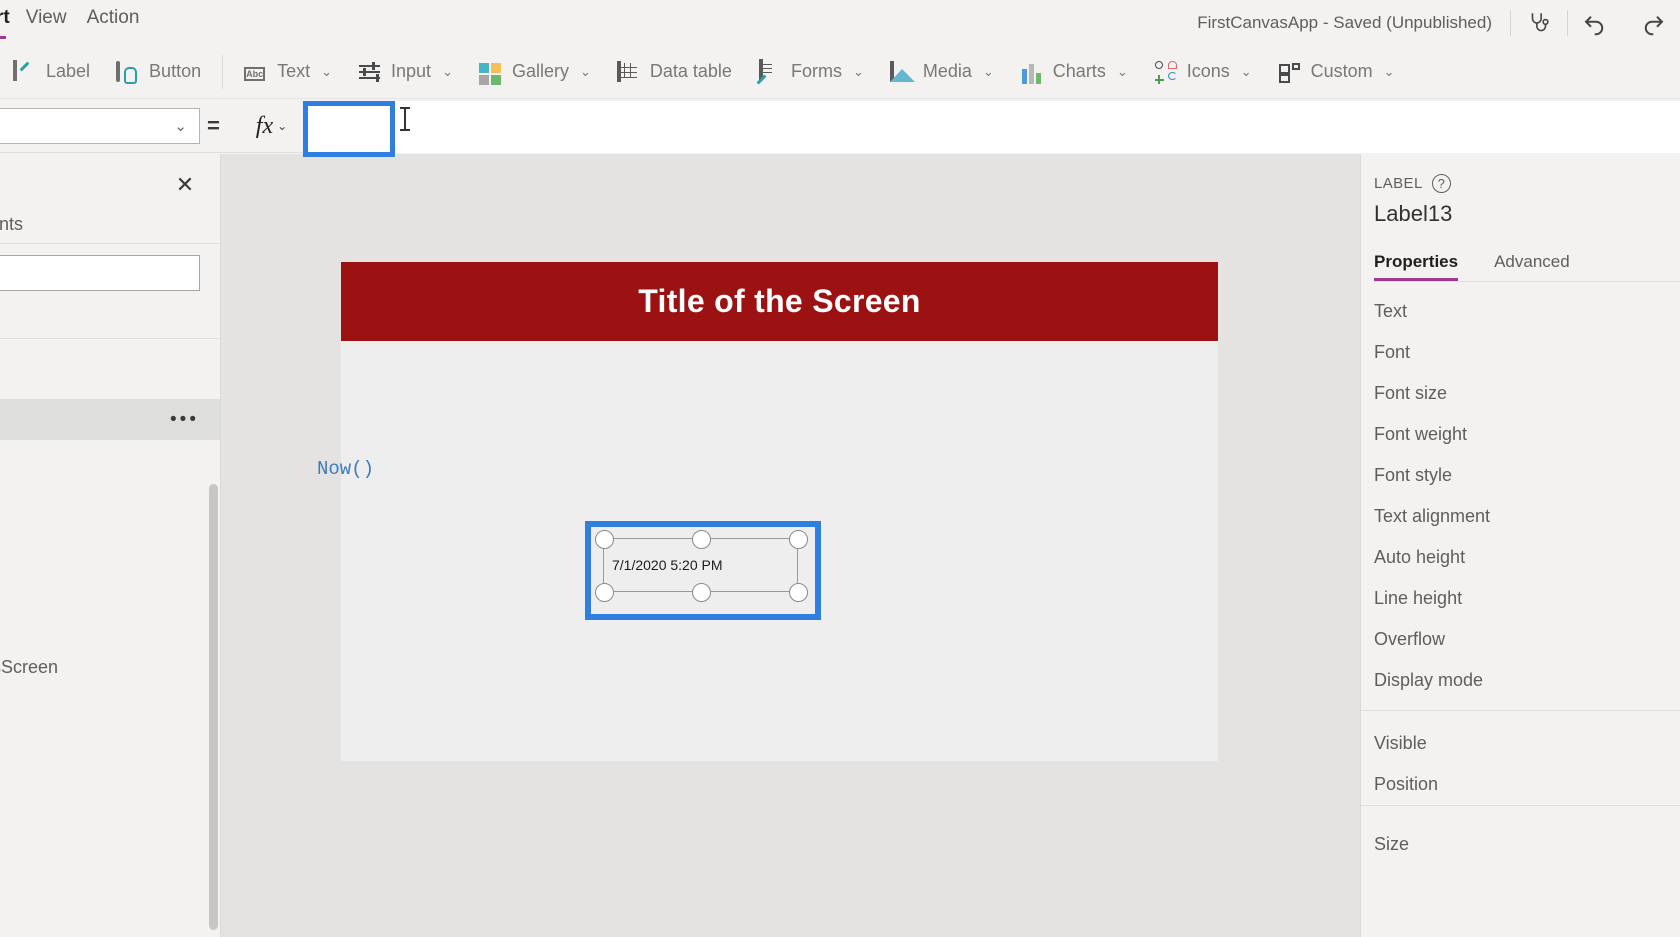 This screenshot has height=937, width=1680. What do you see at coordinates (1652, 22) in the screenshot?
I see `redo-icon` at bounding box center [1652, 22].